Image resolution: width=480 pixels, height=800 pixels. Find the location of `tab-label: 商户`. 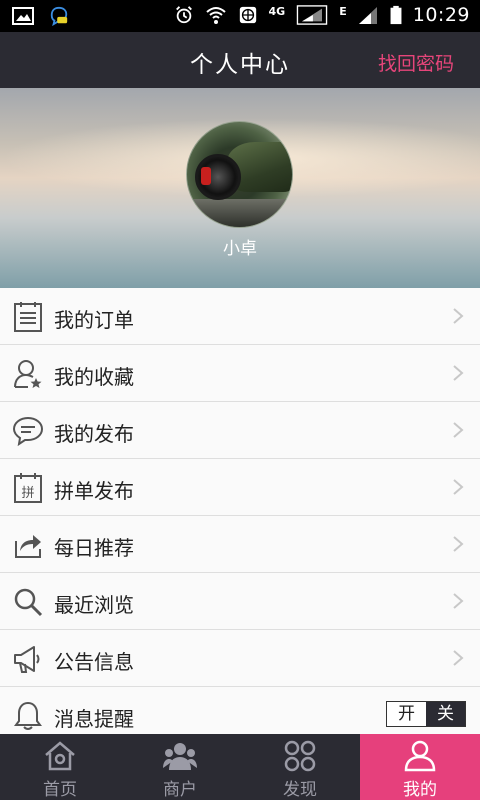

tab-label: 商户 is located at coordinates (180, 790).